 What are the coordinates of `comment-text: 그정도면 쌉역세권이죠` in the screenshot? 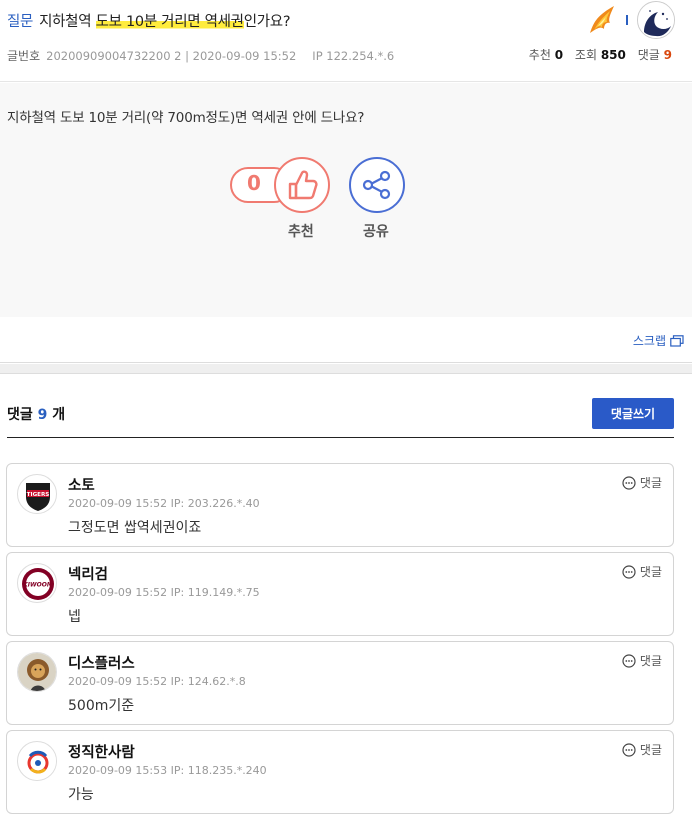 It's located at (135, 528).